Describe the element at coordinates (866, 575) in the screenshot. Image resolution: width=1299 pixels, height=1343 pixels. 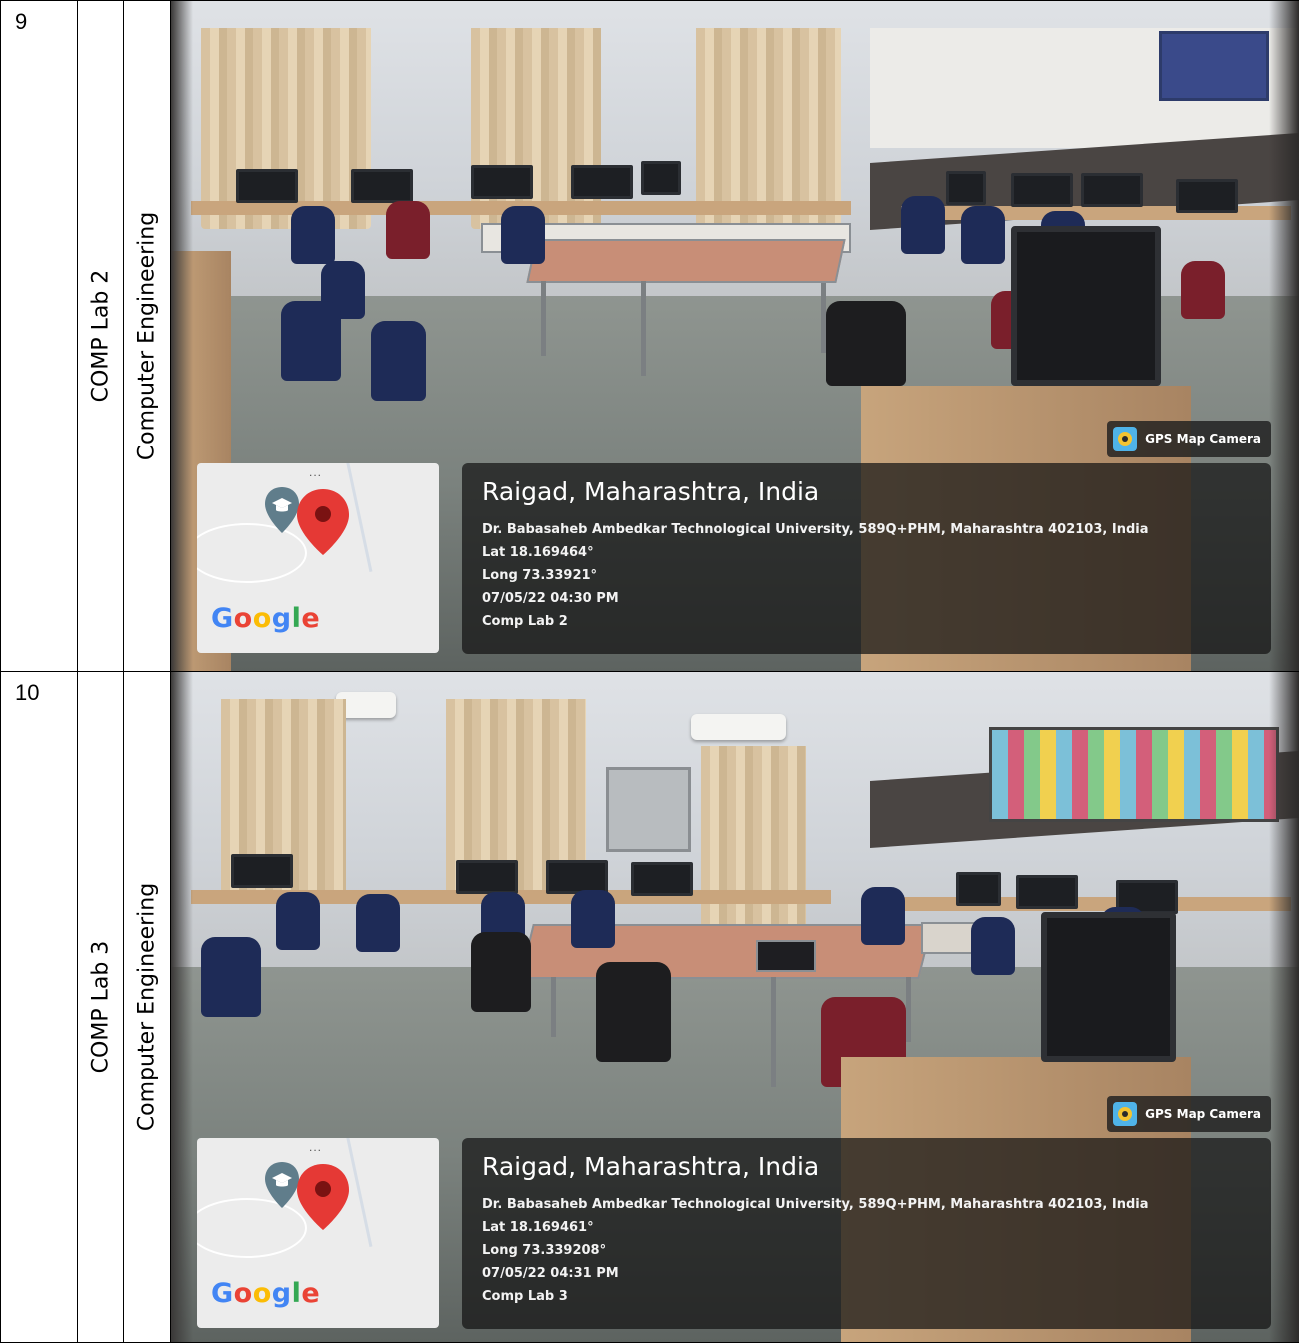
I see `longitude-line: Long 73.33921°` at that location.